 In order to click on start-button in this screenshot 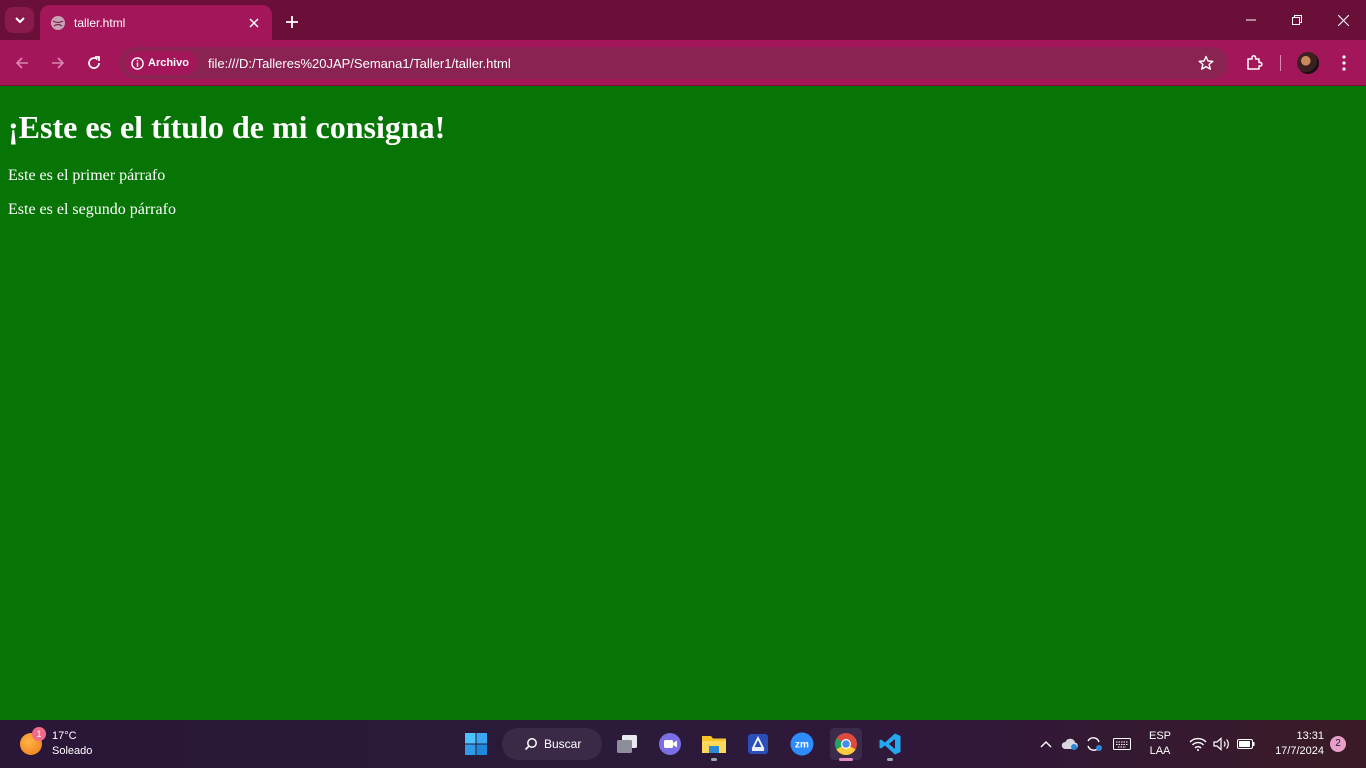, I will do `click(476, 744)`.